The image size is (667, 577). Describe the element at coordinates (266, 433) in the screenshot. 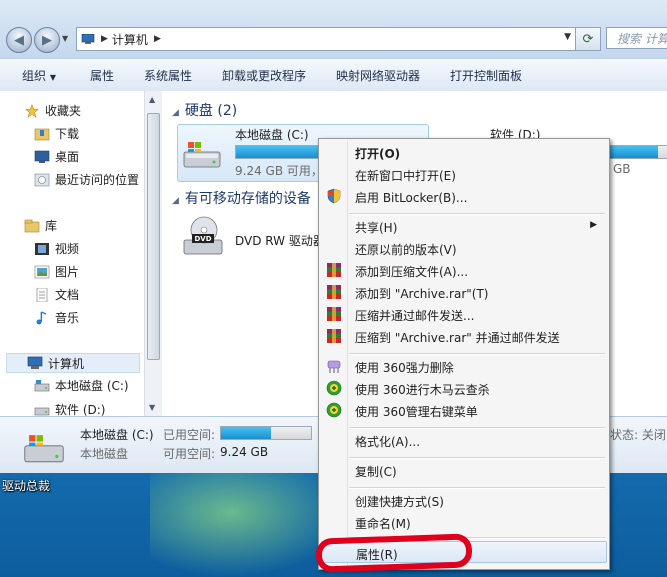

I see `details-usage-bar` at that location.